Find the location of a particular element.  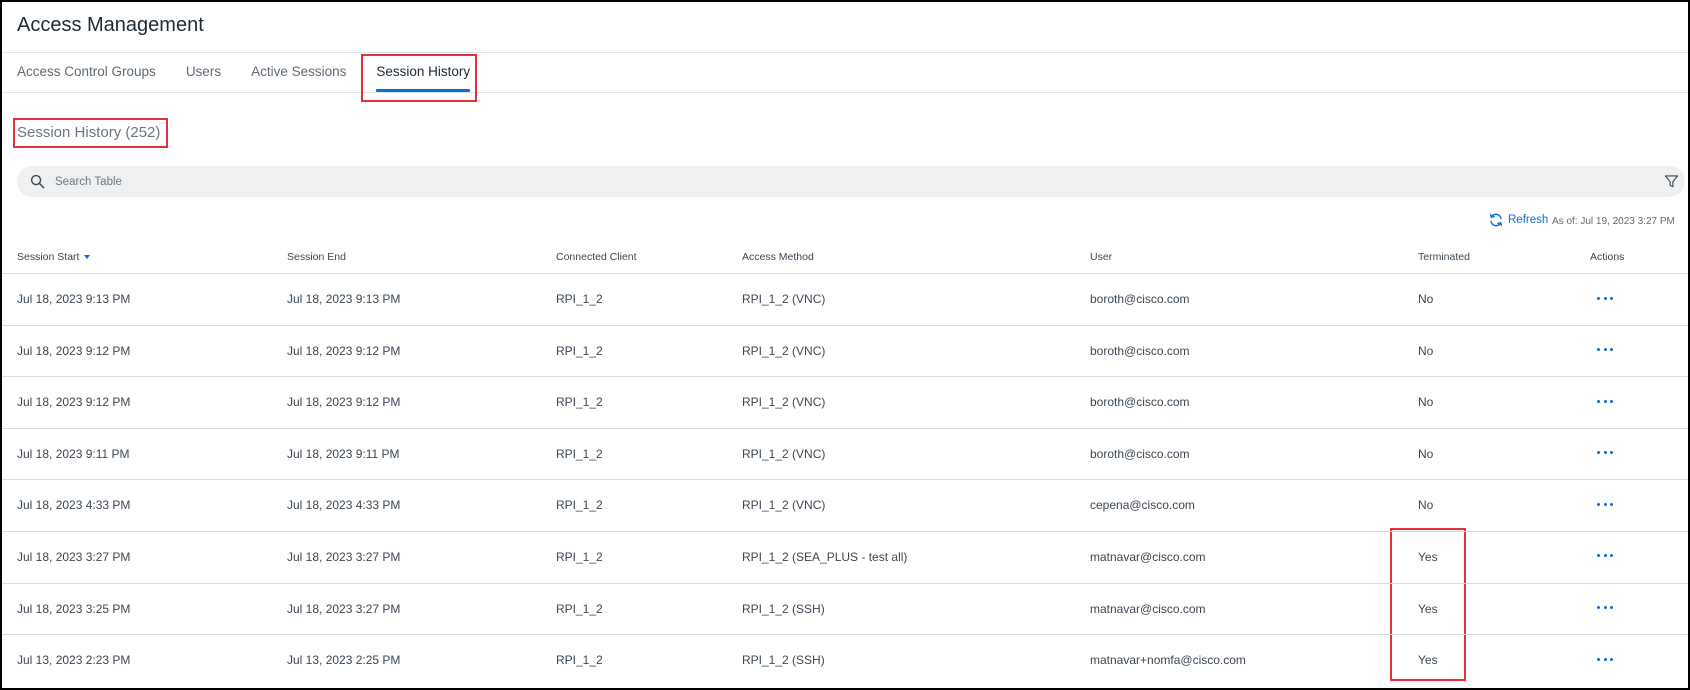

cell-session-start: Jul 18, 2023 9:11 PM is located at coordinates (73, 453).